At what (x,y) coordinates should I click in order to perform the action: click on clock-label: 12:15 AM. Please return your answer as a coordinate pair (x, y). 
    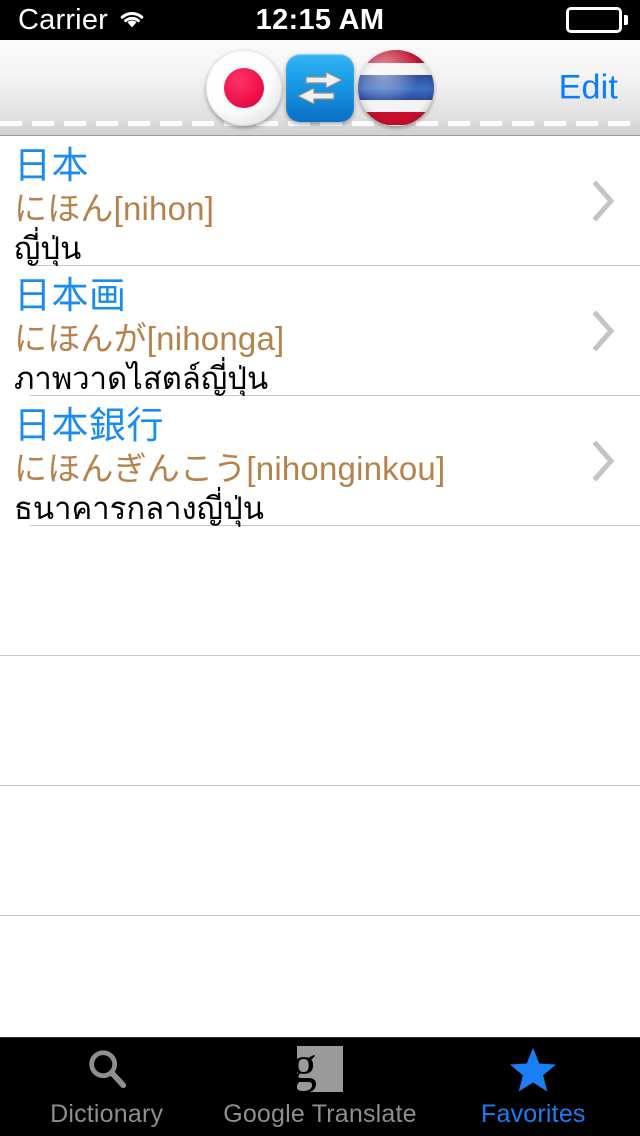
    Looking at the image, I should click on (320, 19).